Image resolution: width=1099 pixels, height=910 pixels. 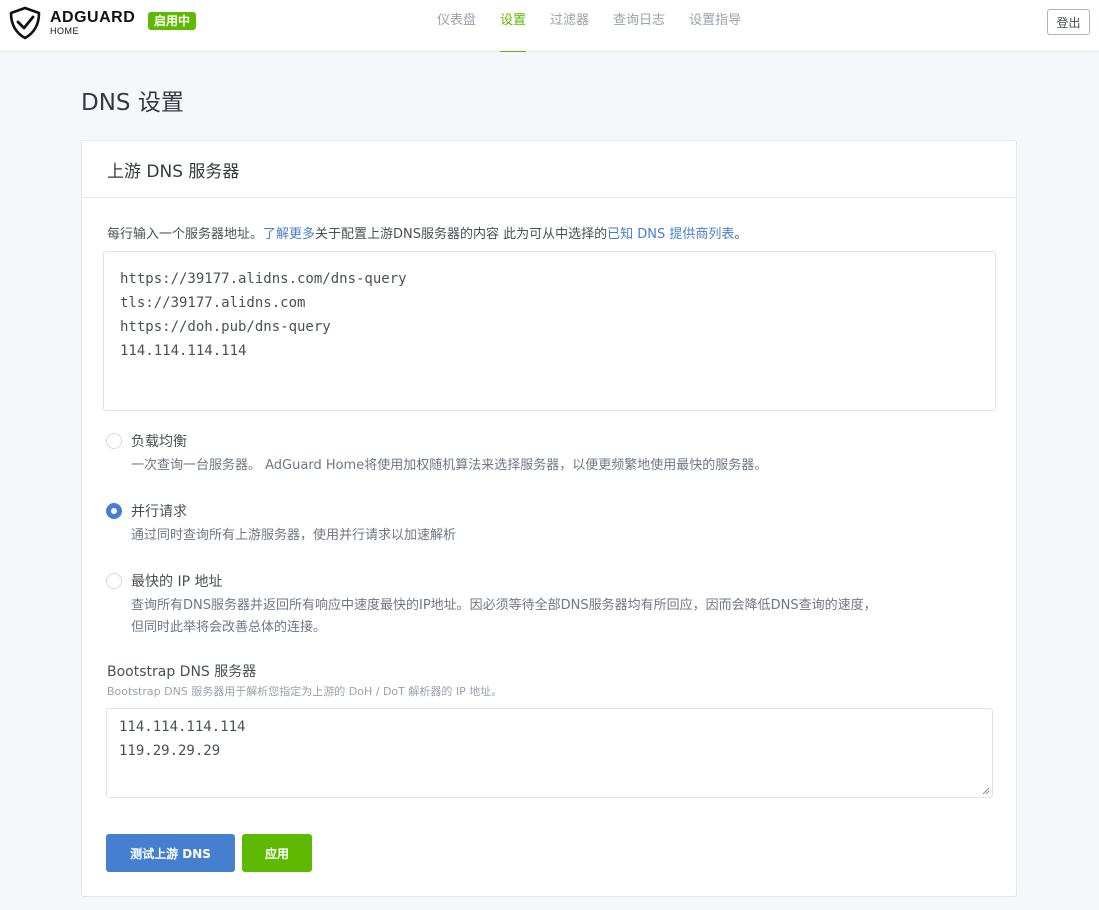 I want to click on test-upstream-dns-button: 测试上游 DNS, so click(x=170, y=853).